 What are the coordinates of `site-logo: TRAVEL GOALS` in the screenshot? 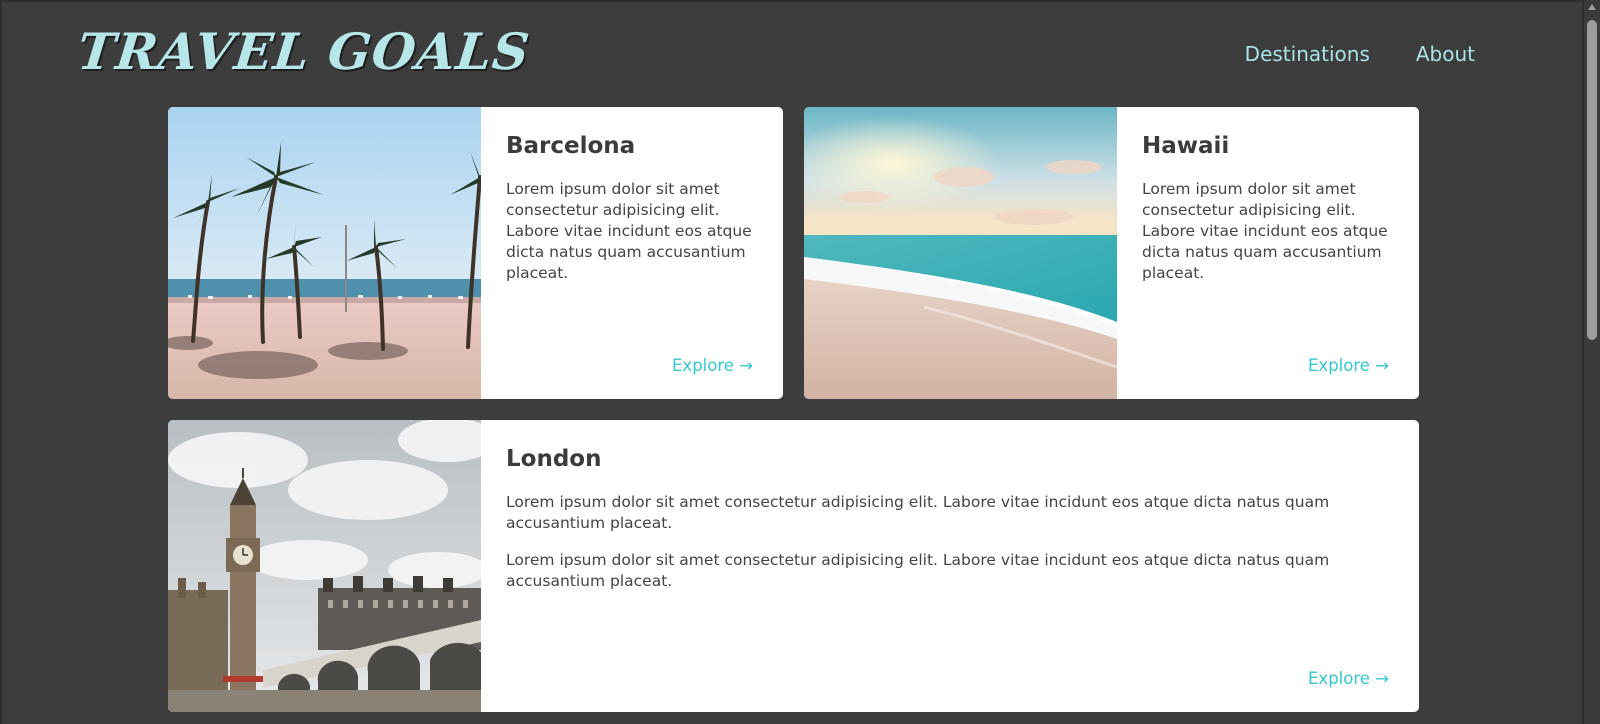 It's located at (304, 51).